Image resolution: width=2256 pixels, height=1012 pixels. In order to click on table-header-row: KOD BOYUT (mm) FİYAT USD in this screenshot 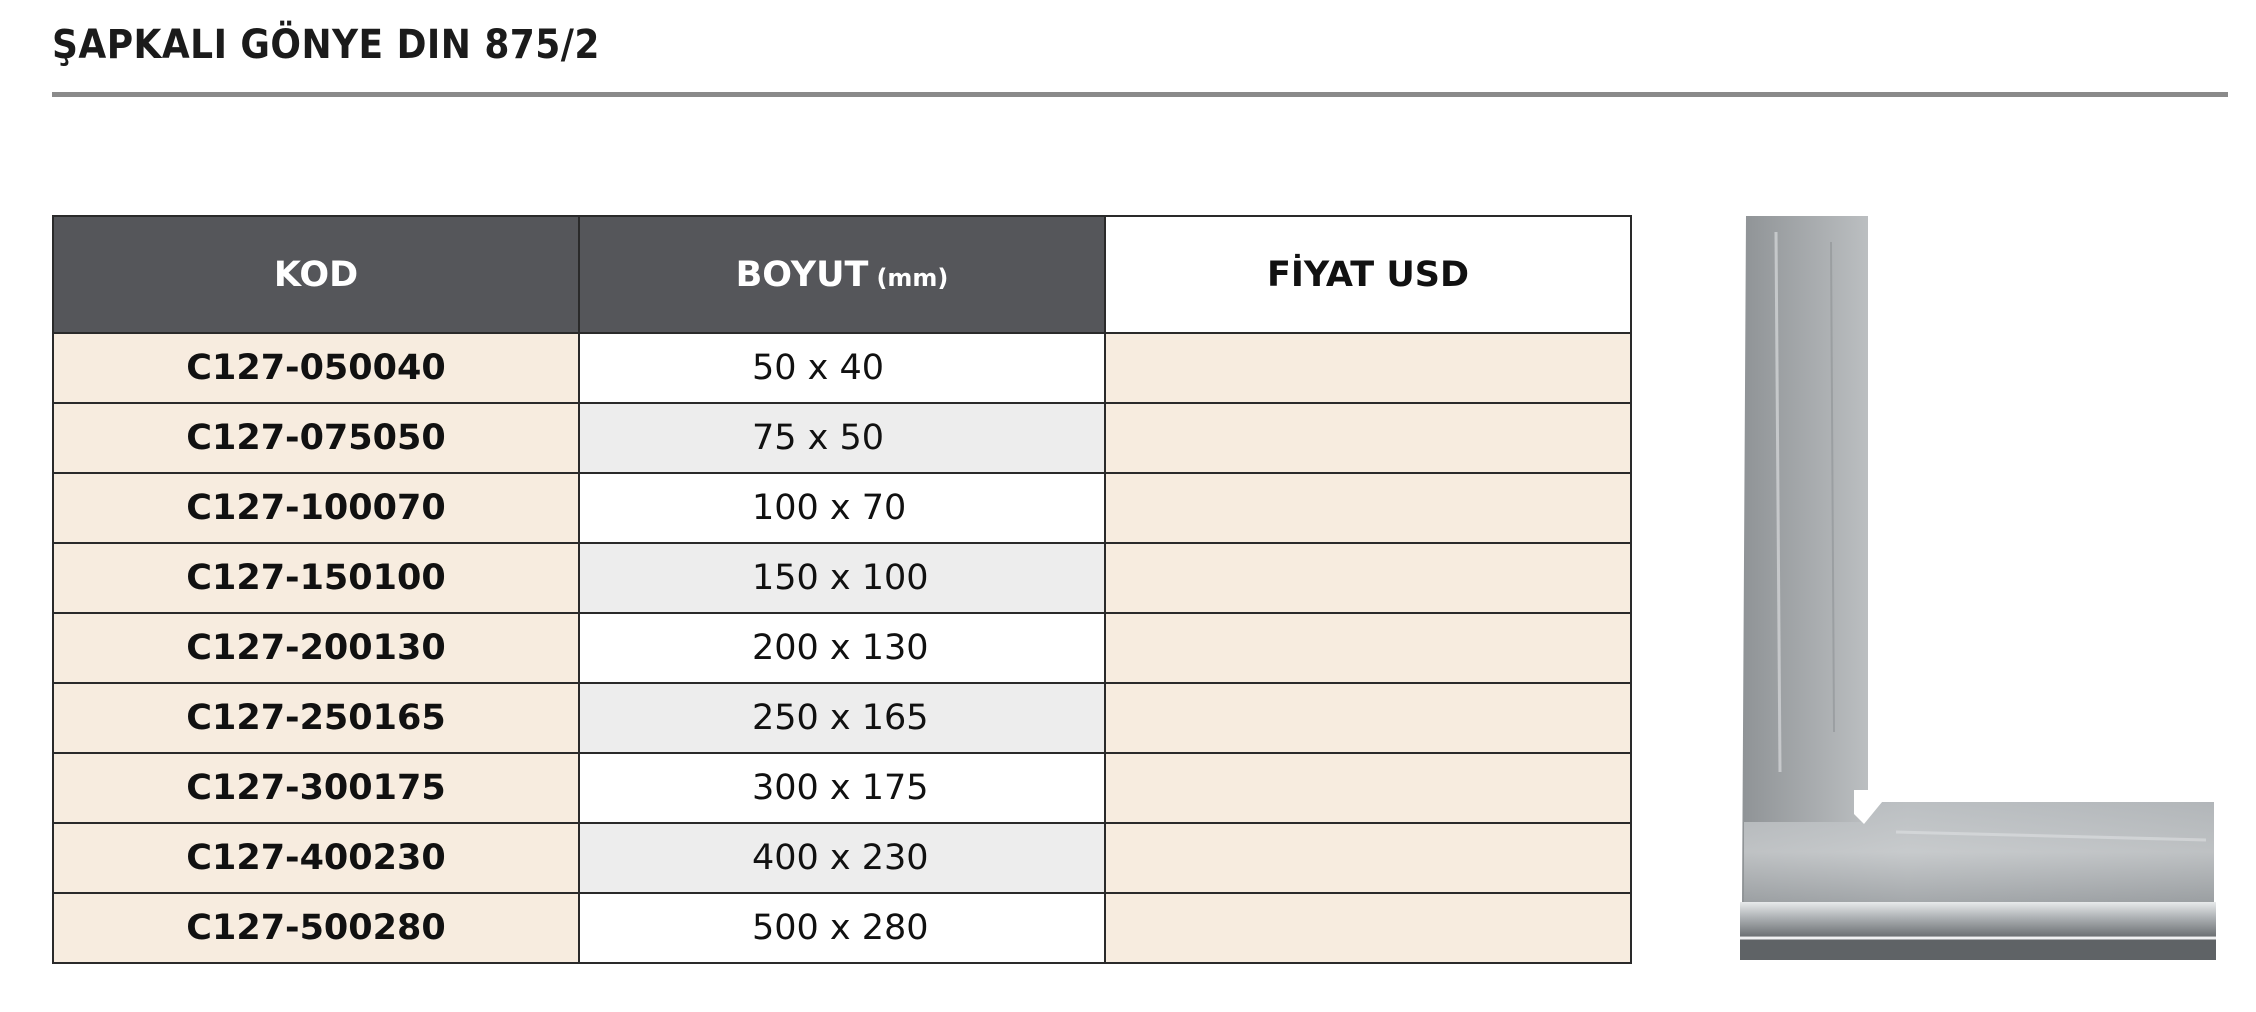, I will do `click(842, 274)`.